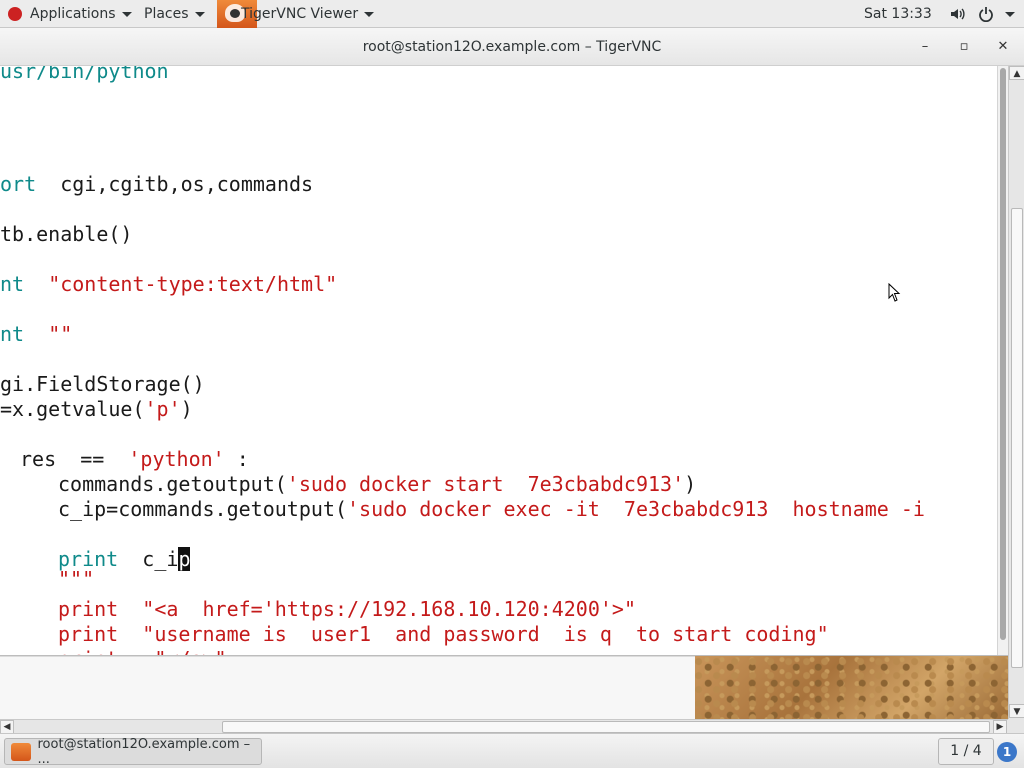 This screenshot has width=1024, height=768. What do you see at coordinates (894, 292) in the screenshot?
I see `mouse-pointer-icon` at bounding box center [894, 292].